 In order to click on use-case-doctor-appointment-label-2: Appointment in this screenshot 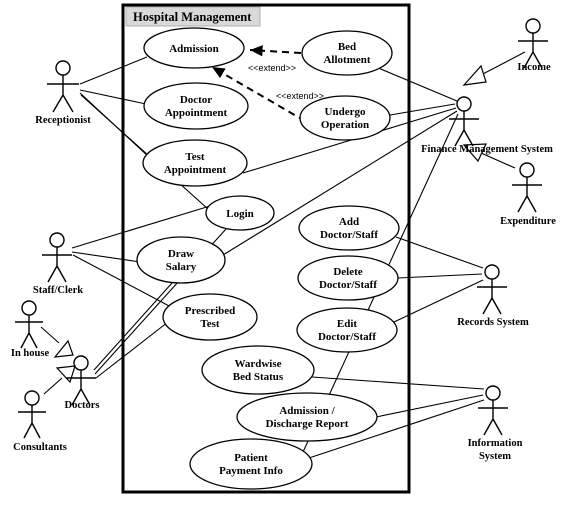, I will do `click(196, 113)`.